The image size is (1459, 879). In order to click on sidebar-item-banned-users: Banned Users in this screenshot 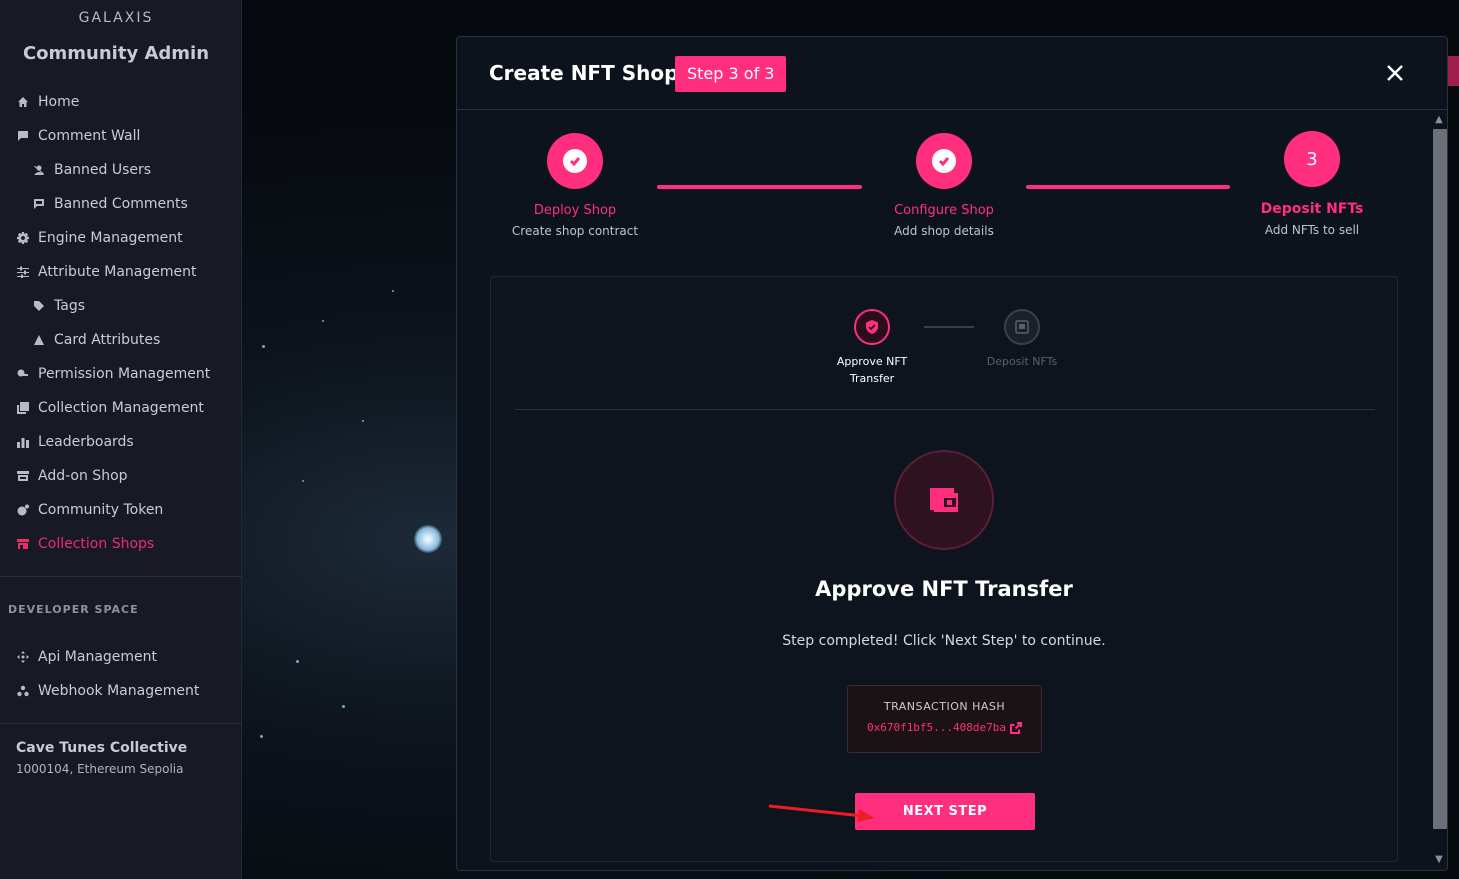, I will do `click(121, 170)`.